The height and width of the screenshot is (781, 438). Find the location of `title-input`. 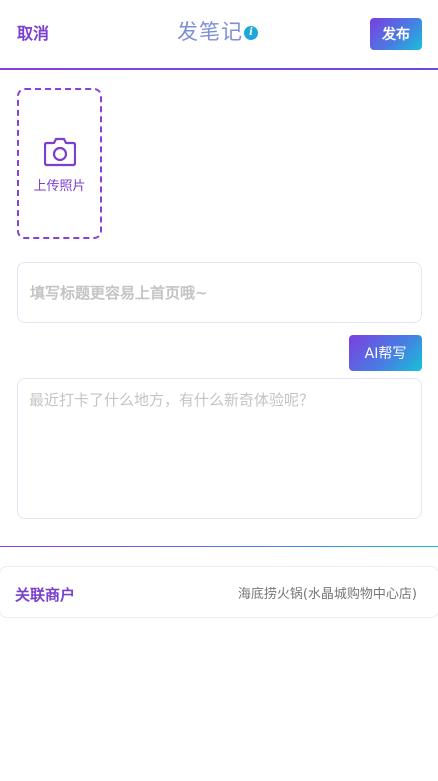

title-input is located at coordinates (219, 292).